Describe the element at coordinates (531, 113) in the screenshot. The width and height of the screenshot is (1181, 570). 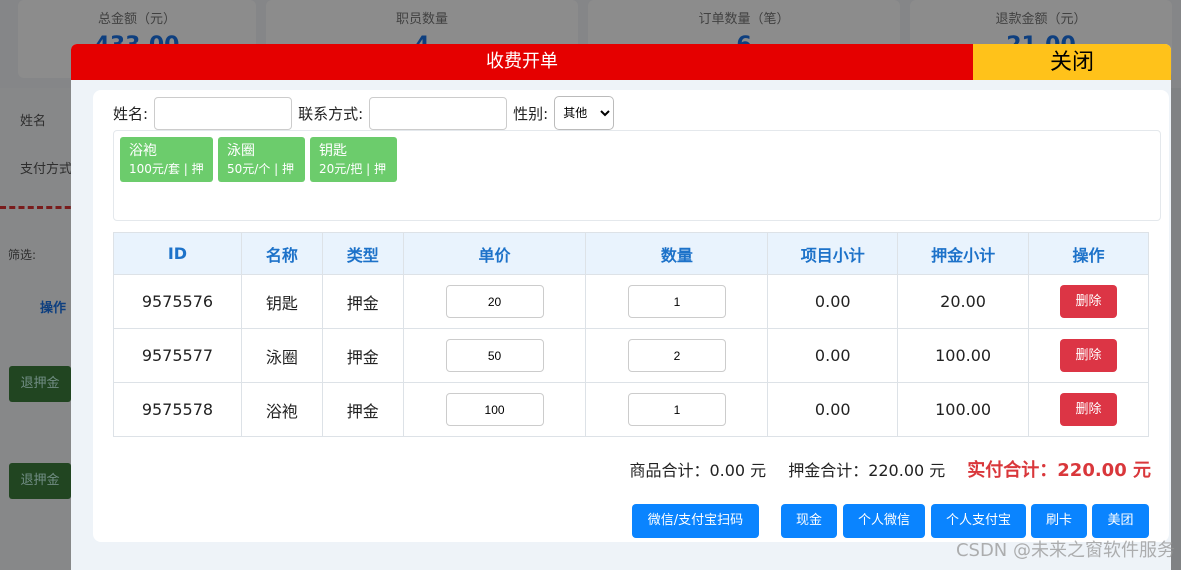
I see `gender-label: 性别:` at that location.